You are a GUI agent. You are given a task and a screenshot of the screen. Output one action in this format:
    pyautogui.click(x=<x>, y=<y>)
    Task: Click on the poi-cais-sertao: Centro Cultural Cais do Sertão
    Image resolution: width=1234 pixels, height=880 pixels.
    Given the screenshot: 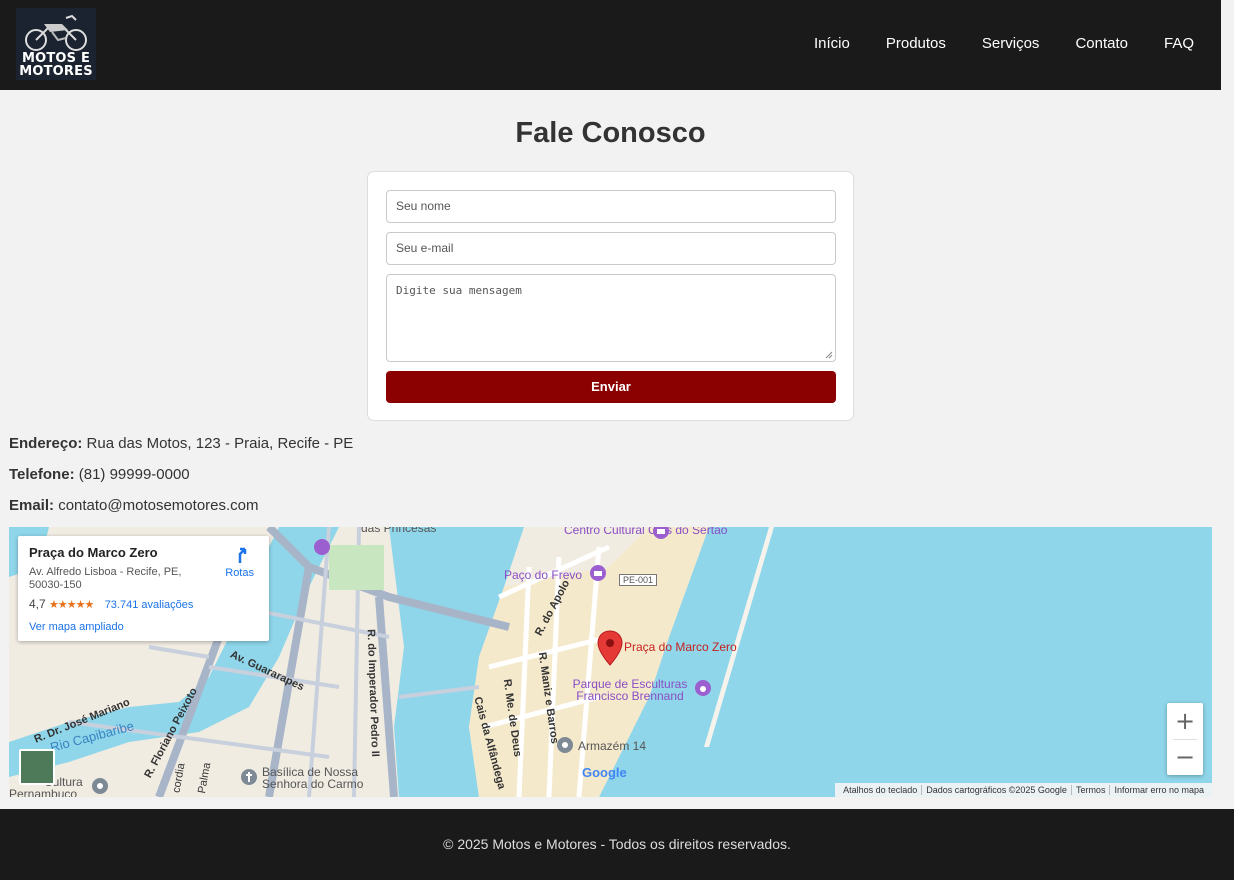 What is the action you would take?
    pyautogui.click(x=645, y=532)
    